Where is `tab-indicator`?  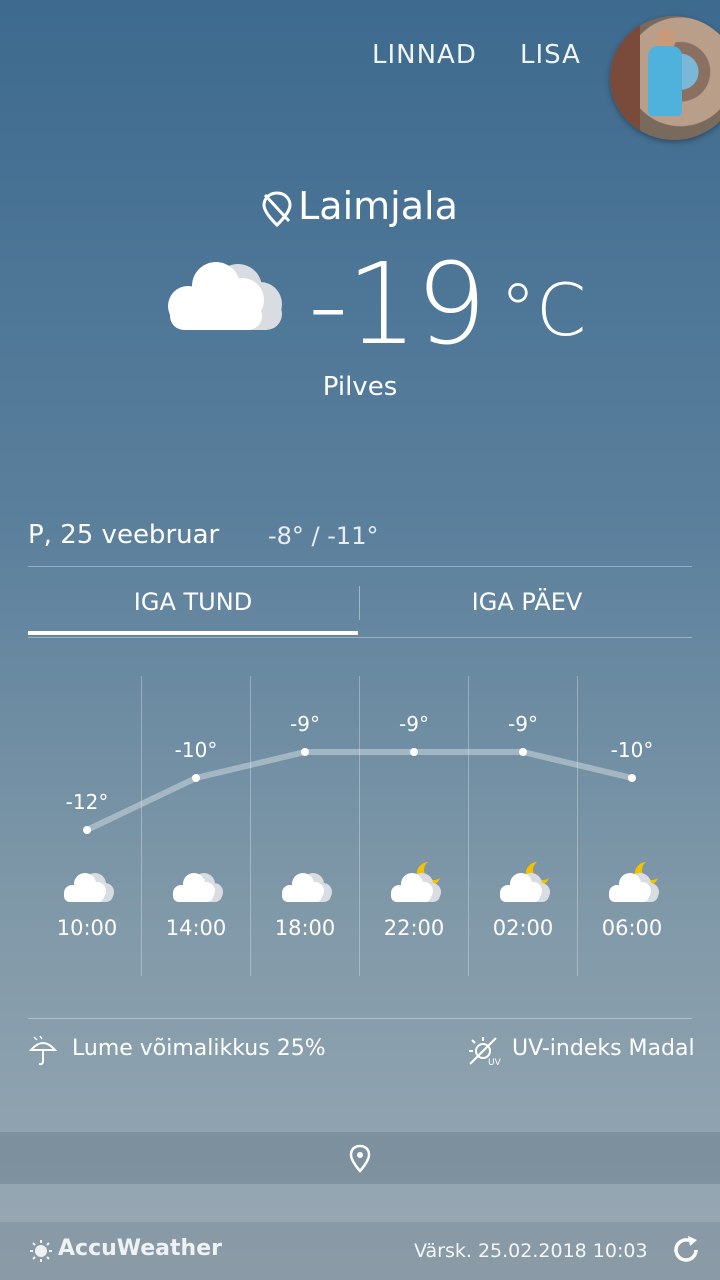 tab-indicator is located at coordinates (193, 633).